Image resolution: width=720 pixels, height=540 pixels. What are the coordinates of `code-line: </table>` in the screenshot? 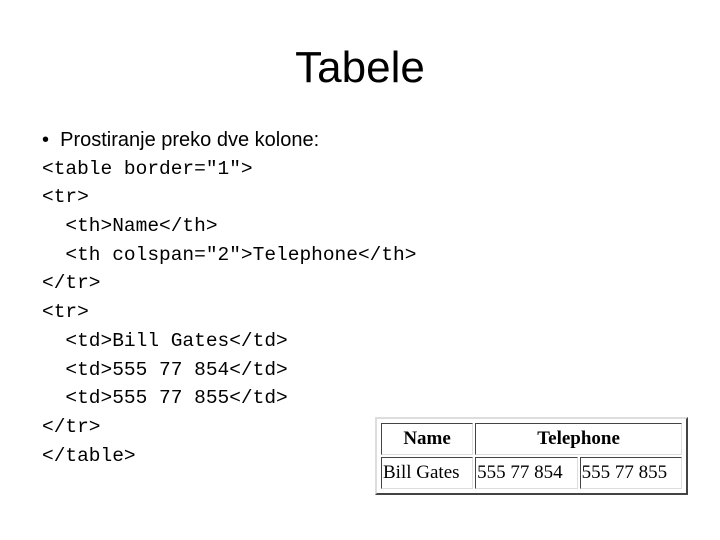 It's located at (89, 455).